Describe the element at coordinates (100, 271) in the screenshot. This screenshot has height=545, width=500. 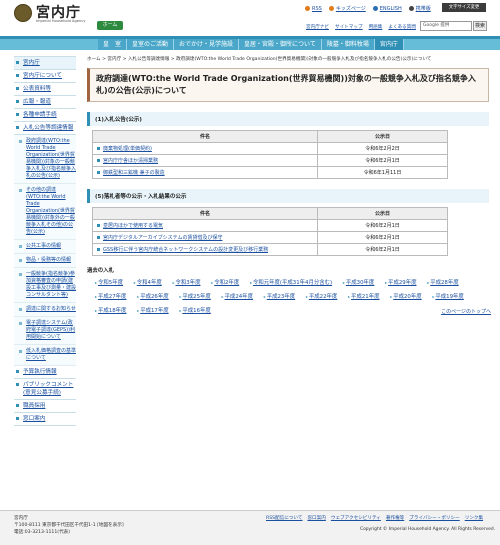
I see `past-tenders-title: 過去の入札` at that location.